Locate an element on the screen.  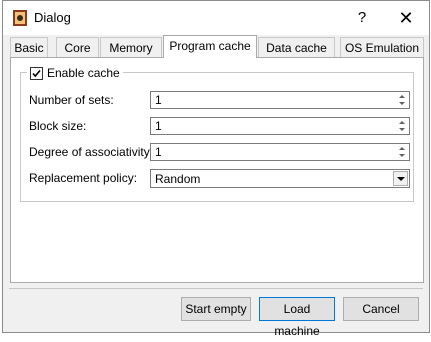
cancel-button: Cancel is located at coordinates (381, 309).